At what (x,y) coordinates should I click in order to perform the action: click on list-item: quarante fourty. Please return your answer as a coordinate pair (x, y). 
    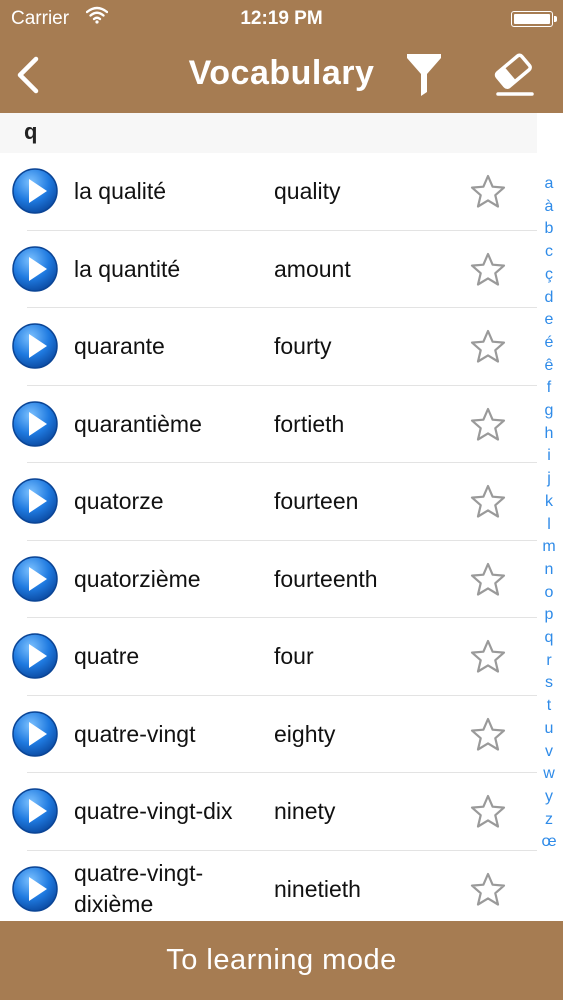
    Looking at the image, I should click on (268, 347).